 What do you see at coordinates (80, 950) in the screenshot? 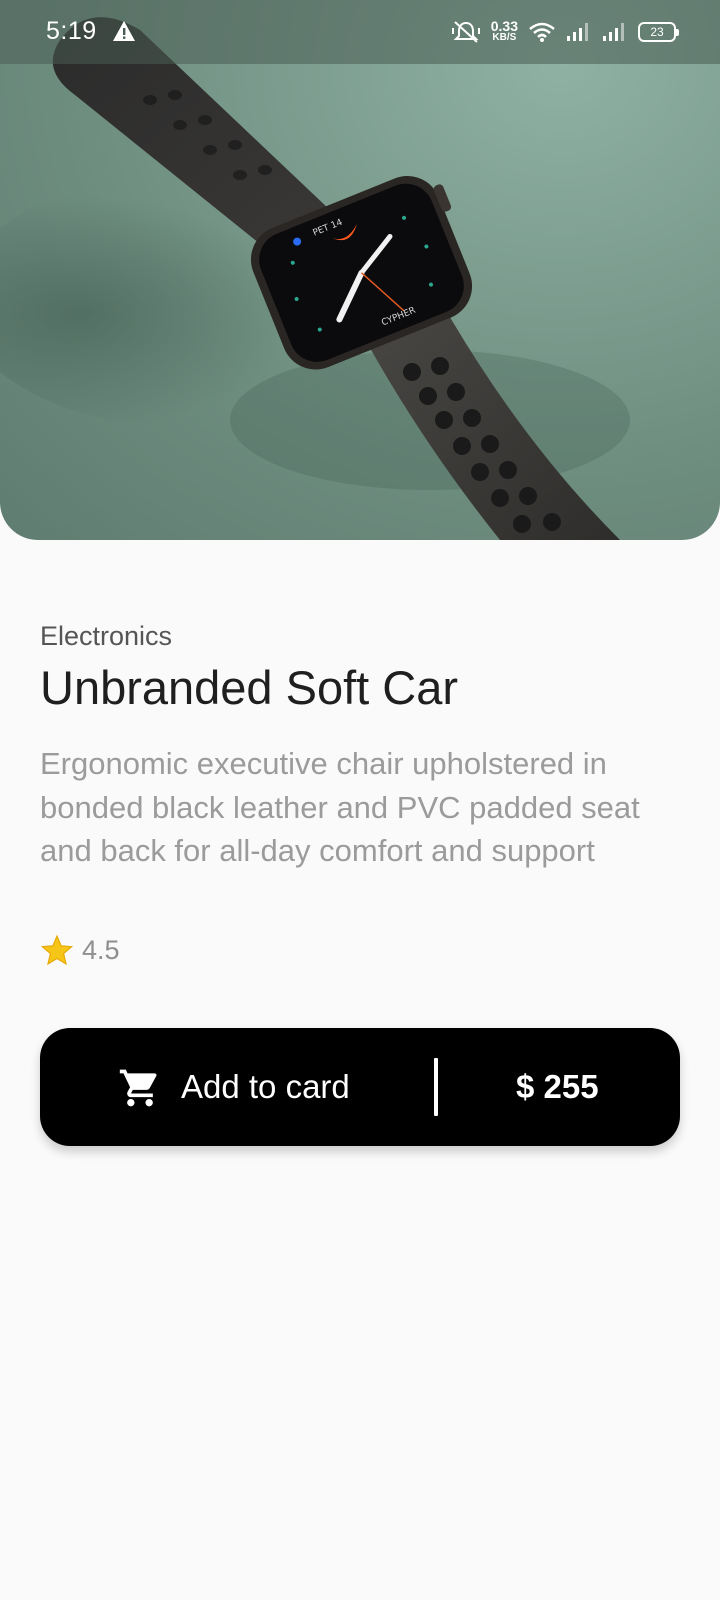
I see `product-rating: 4.5` at bounding box center [80, 950].